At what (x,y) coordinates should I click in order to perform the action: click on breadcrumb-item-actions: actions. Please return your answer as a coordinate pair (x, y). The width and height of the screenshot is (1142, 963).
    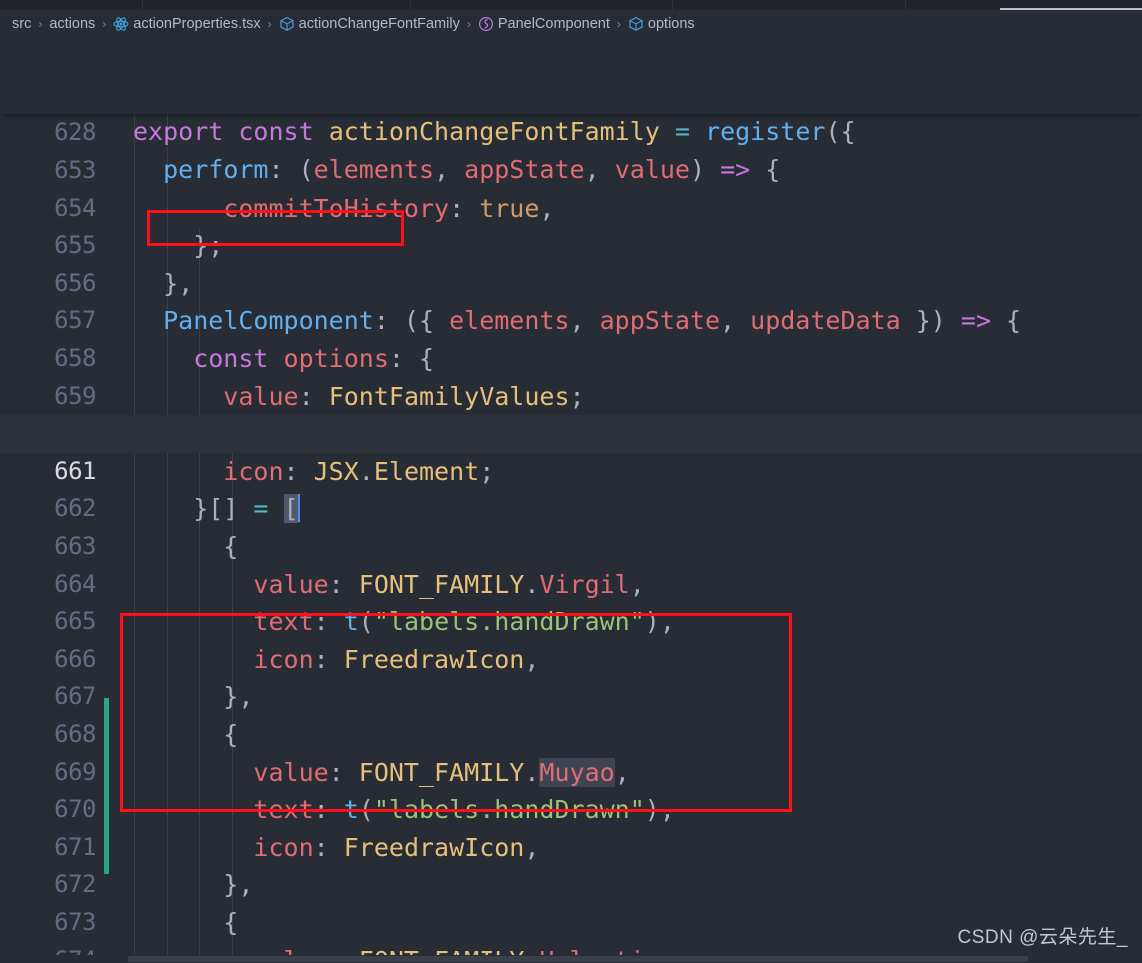
    Looking at the image, I should click on (72, 24).